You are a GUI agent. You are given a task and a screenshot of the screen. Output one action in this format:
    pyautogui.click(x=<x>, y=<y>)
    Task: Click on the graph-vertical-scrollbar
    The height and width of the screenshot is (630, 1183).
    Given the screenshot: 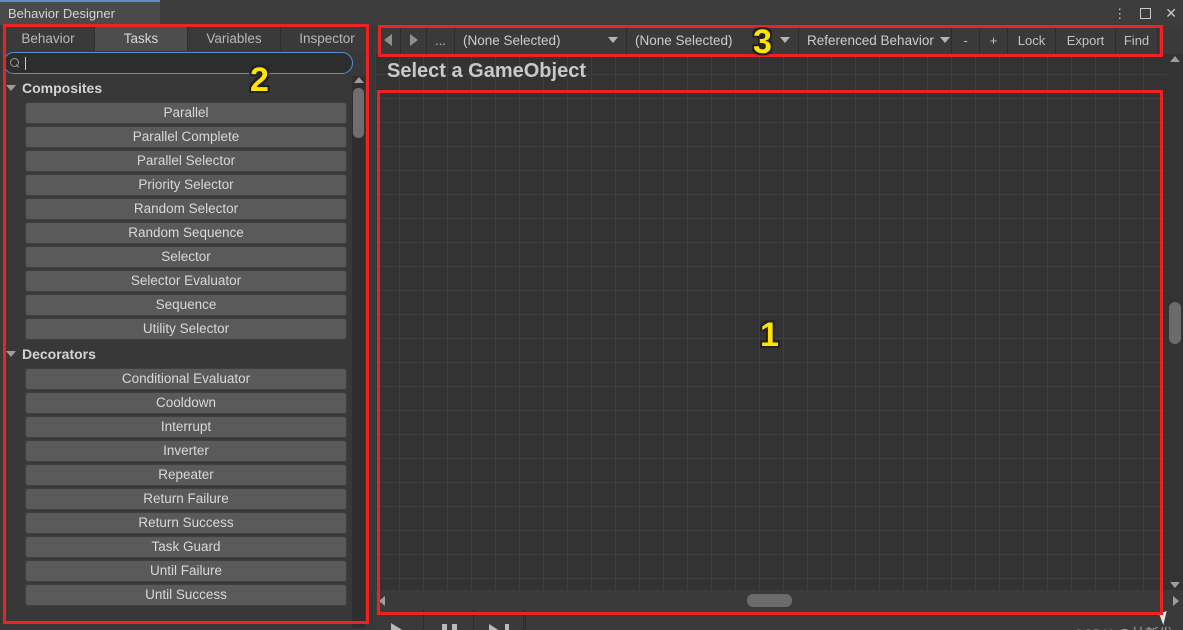 What is the action you would take?
    pyautogui.click(x=1175, y=322)
    